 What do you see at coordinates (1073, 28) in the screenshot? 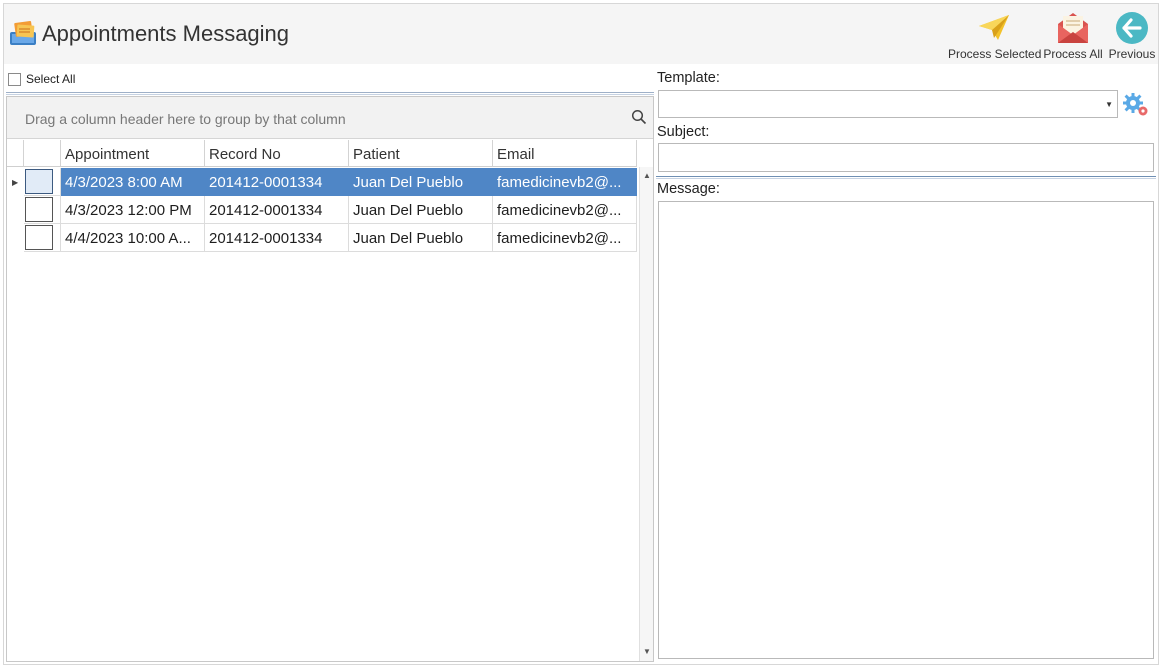
I see `open-envelope-icon` at bounding box center [1073, 28].